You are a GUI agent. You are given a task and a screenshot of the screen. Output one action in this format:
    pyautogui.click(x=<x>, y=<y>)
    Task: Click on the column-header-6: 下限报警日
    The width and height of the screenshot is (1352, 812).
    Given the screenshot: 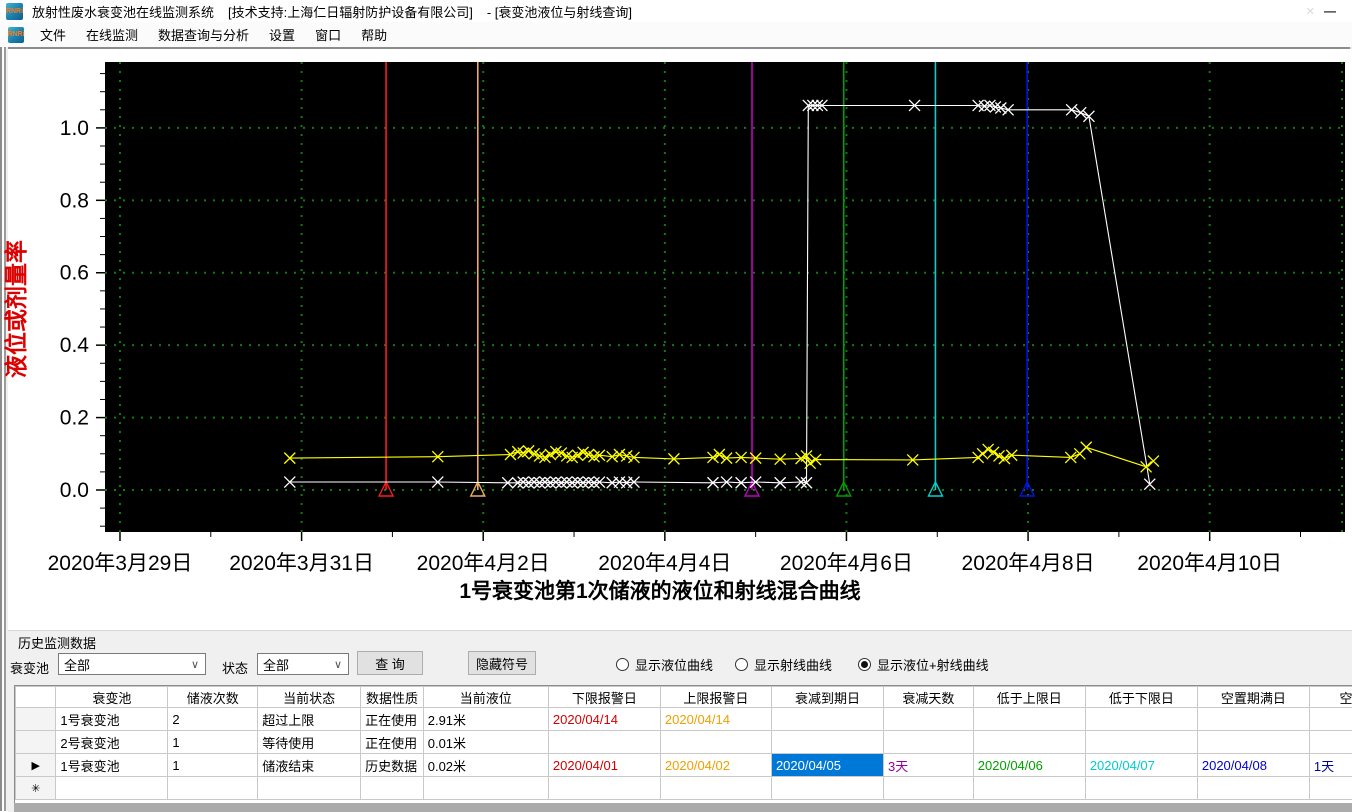 What is the action you would take?
    pyautogui.click(x=604, y=697)
    